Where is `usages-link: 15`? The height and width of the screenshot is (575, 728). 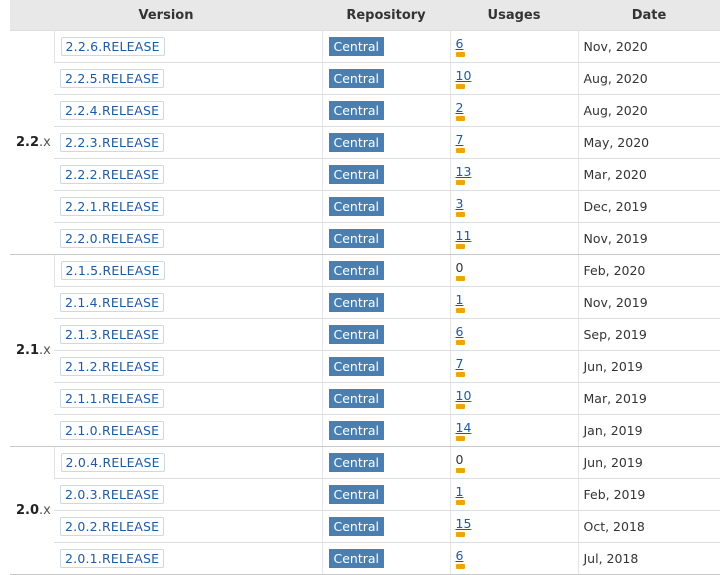
usages-link: 15 is located at coordinates (517, 523).